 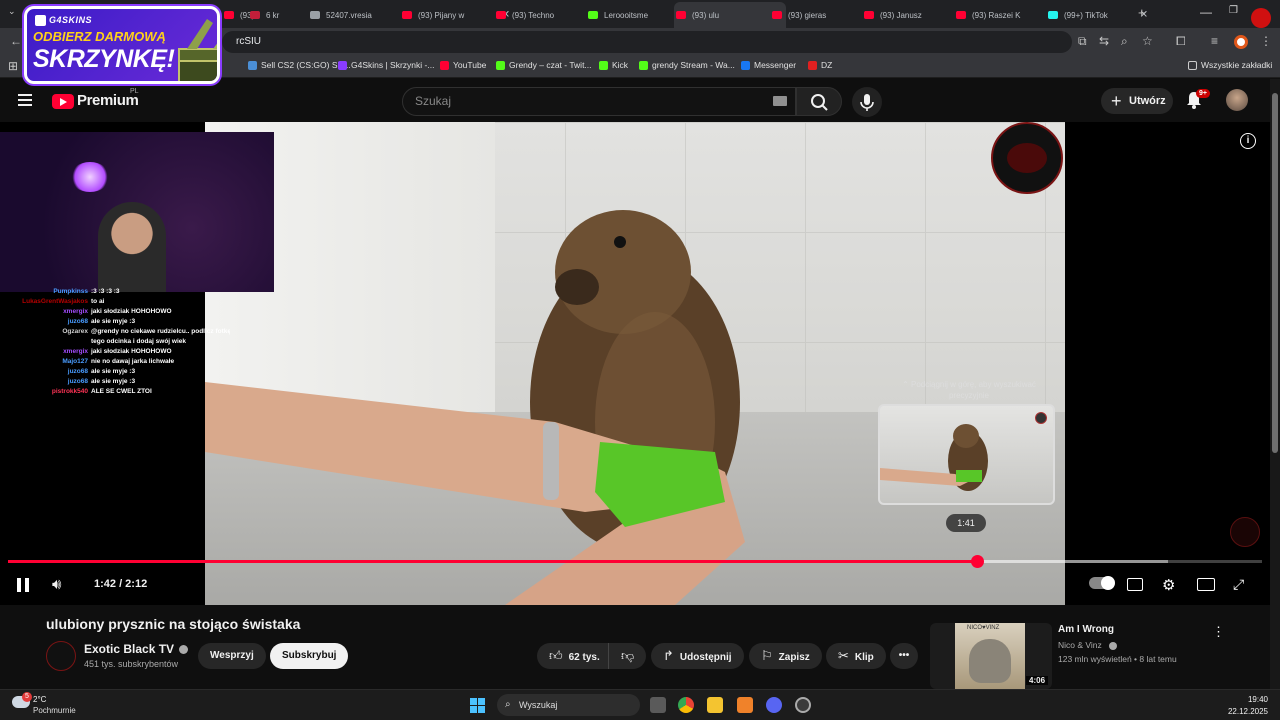 I want to click on more-actions-button: •••, so click(x=904, y=656).